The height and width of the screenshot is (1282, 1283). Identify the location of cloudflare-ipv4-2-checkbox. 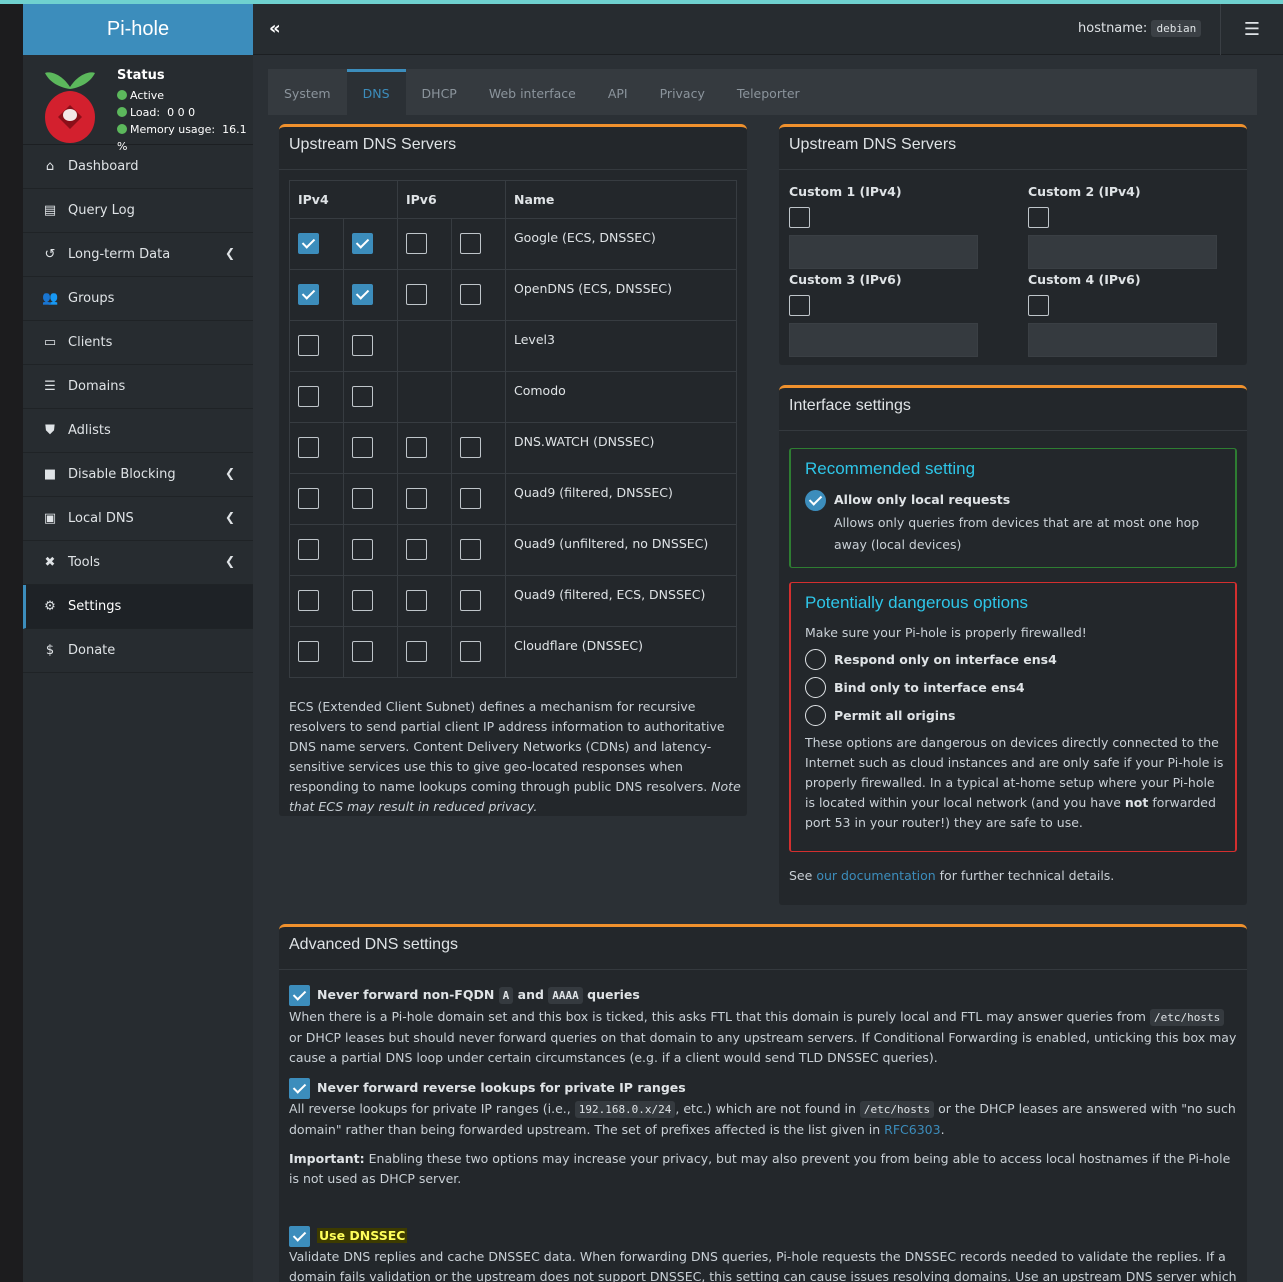
(362, 651).